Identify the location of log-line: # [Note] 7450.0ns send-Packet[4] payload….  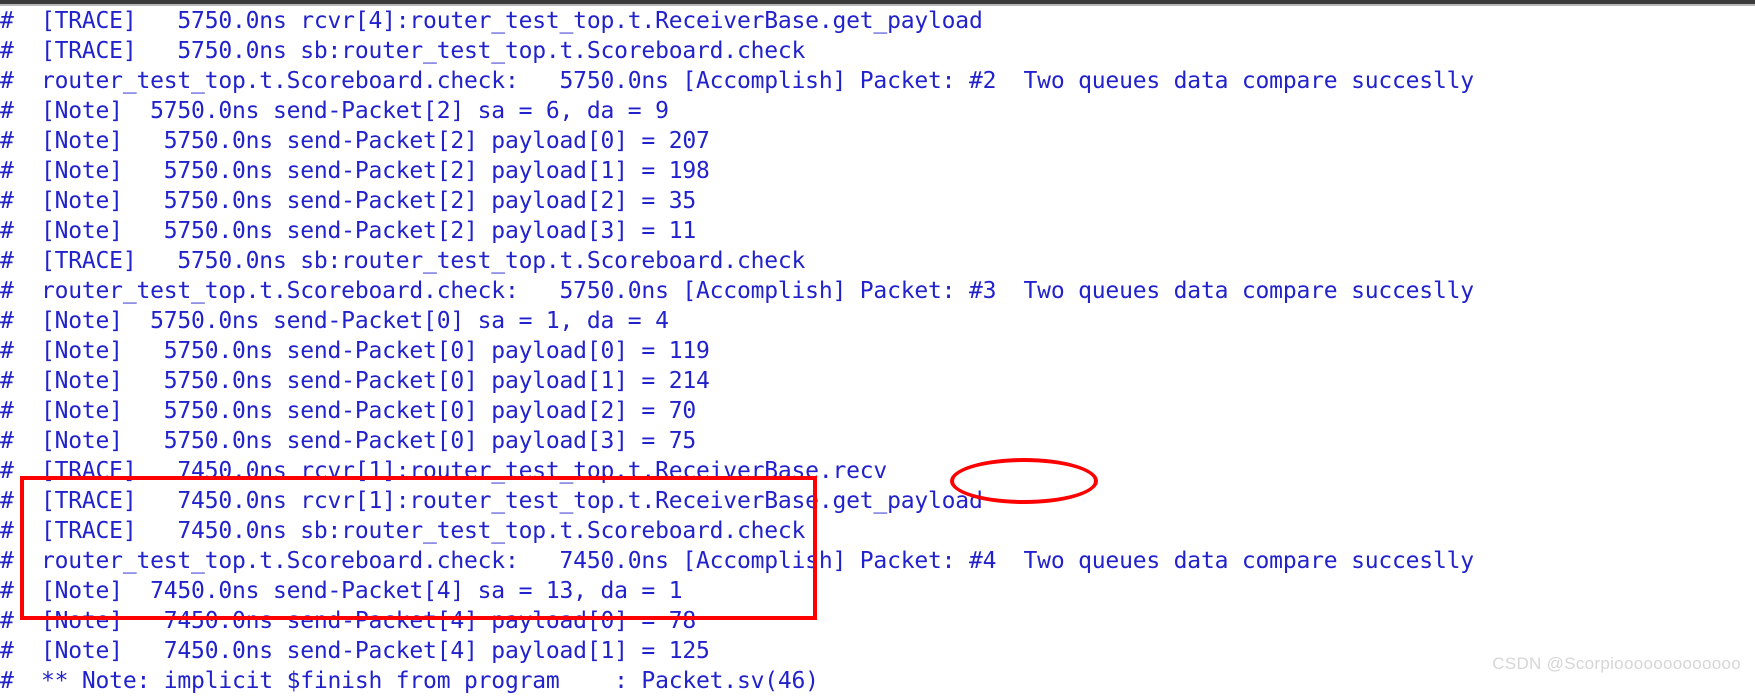
(348, 621).